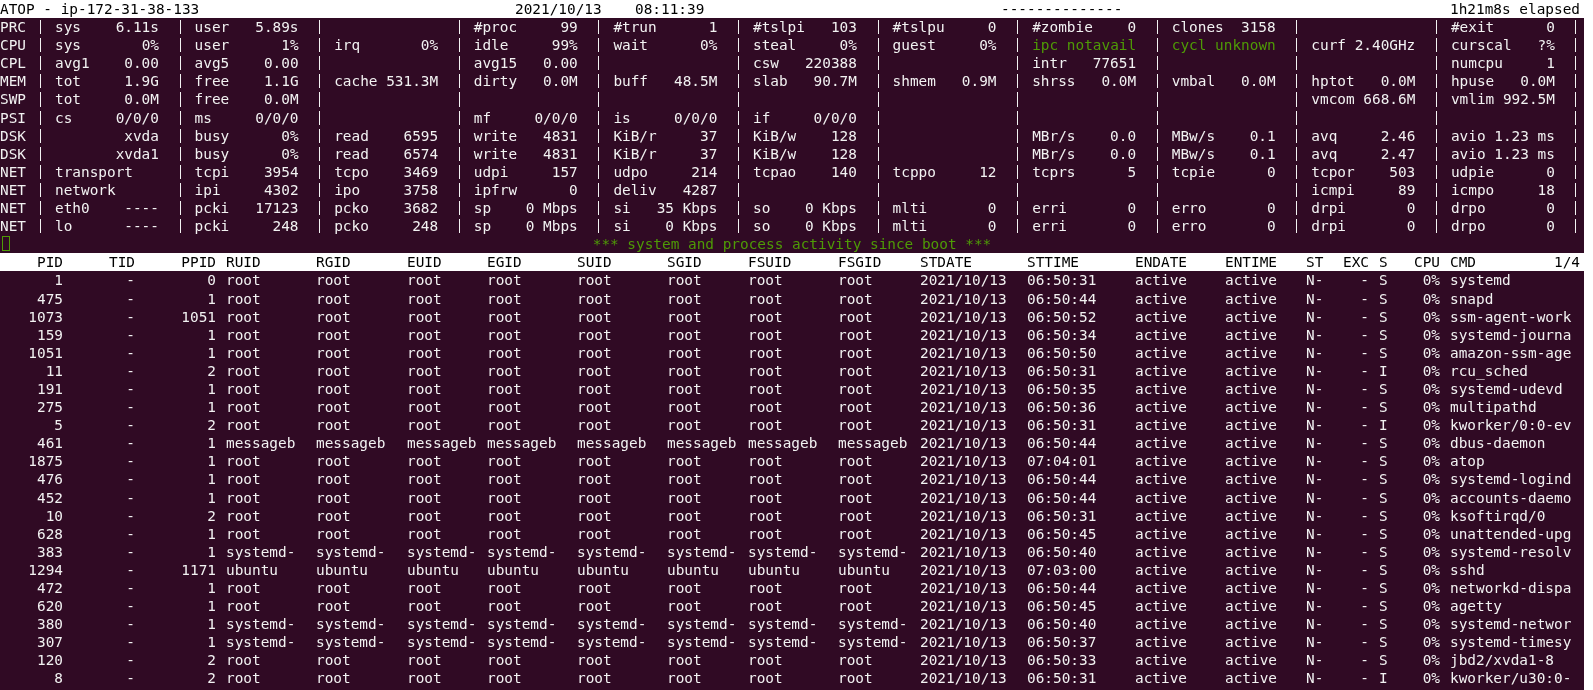 This screenshot has width=1593, height=690. What do you see at coordinates (246, 153) in the screenshot?
I see `metric-text: busy 0%` at bounding box center [246, 153].